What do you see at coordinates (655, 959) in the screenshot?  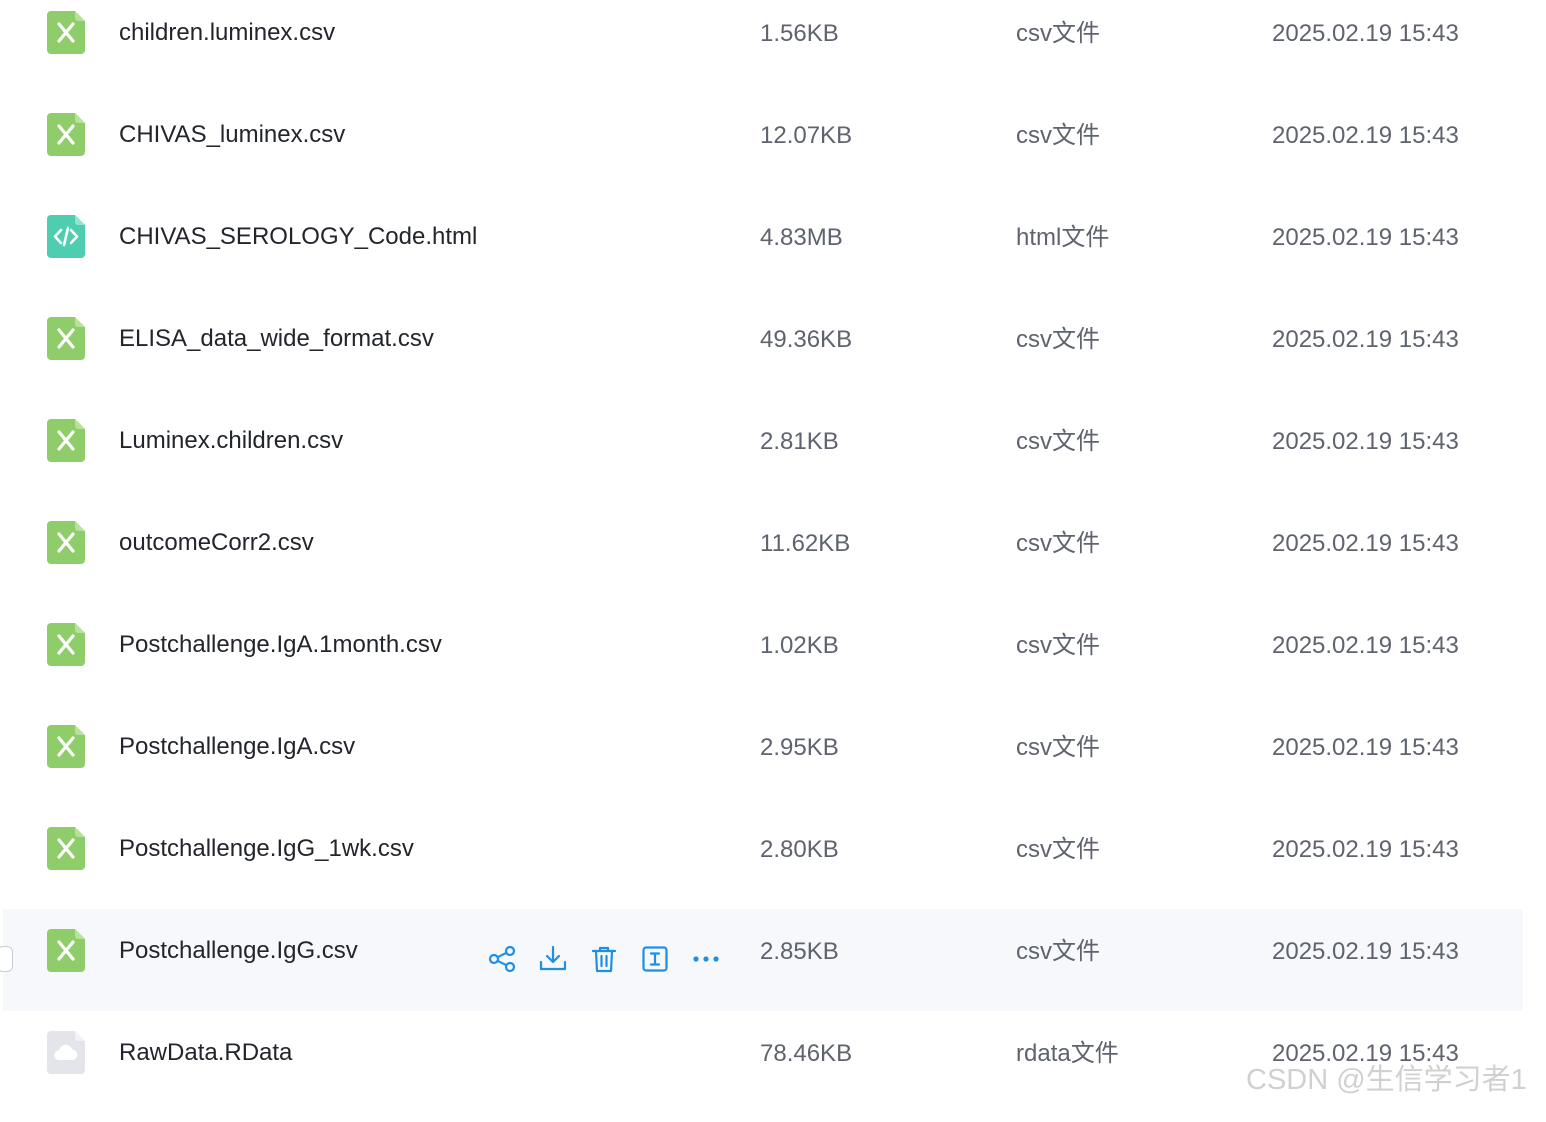 I see `rename-icon` at bounding box center [655, 959].